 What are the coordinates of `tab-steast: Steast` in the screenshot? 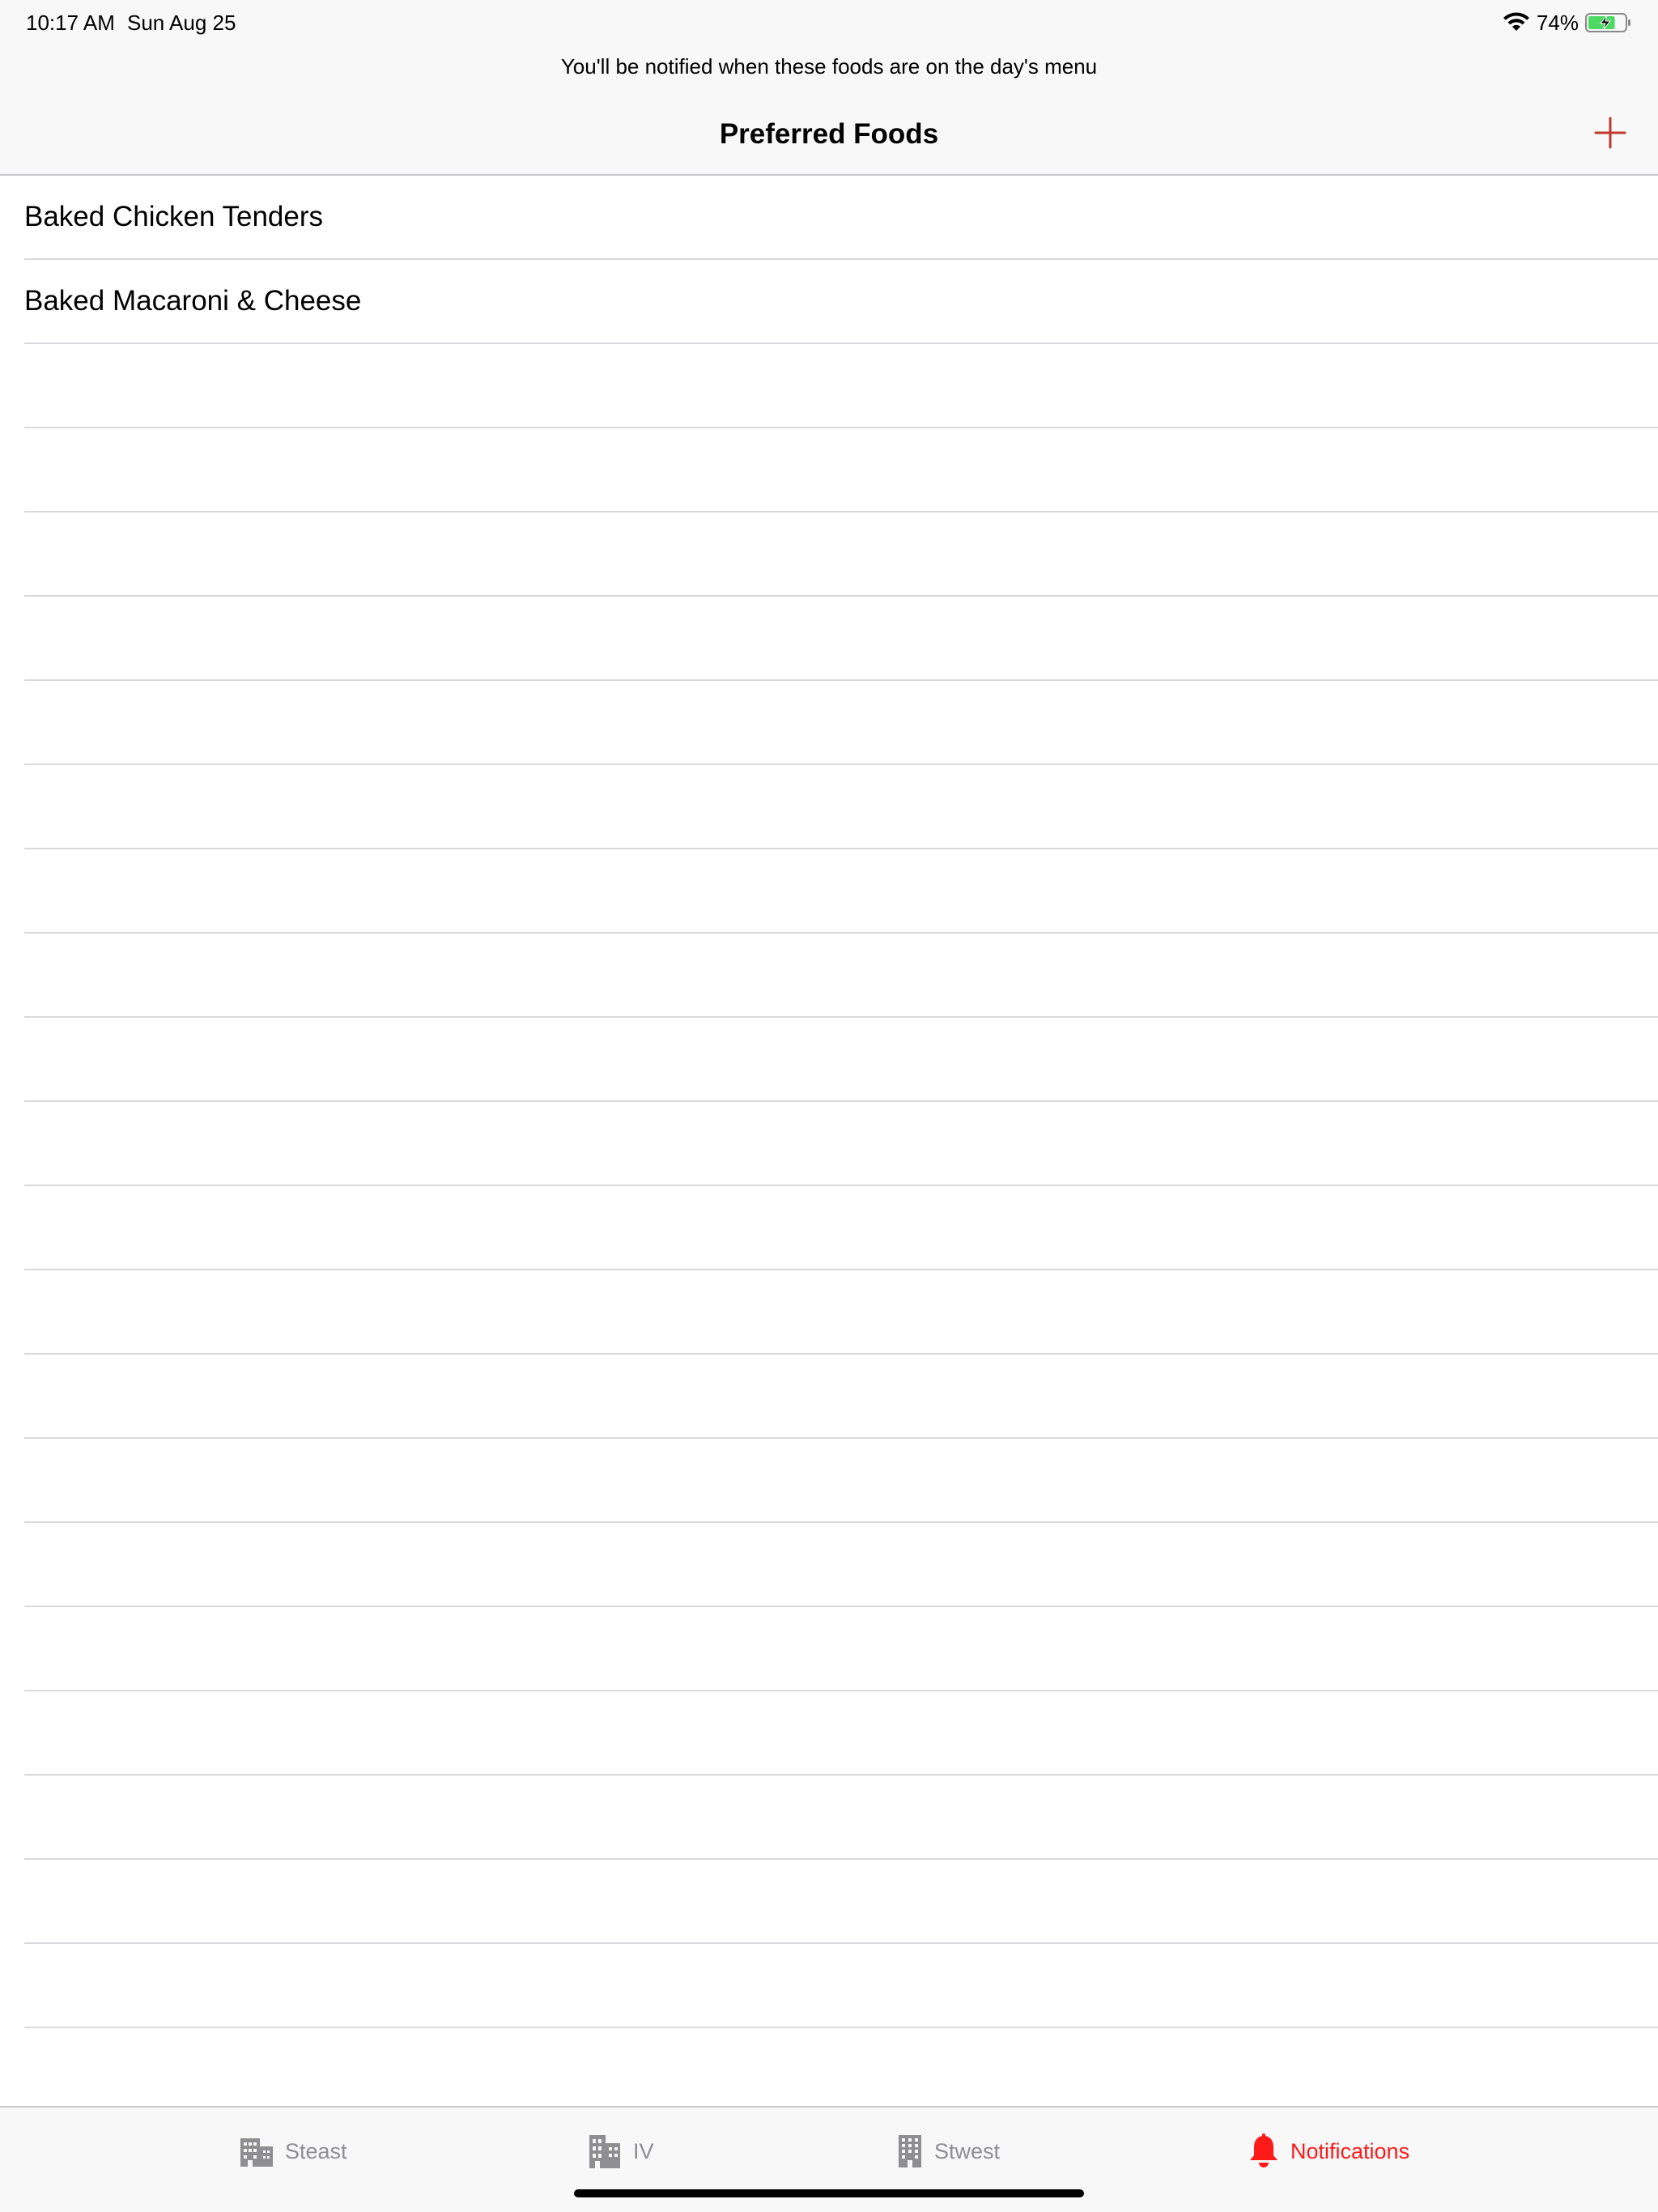 It's located at (293, 2151).